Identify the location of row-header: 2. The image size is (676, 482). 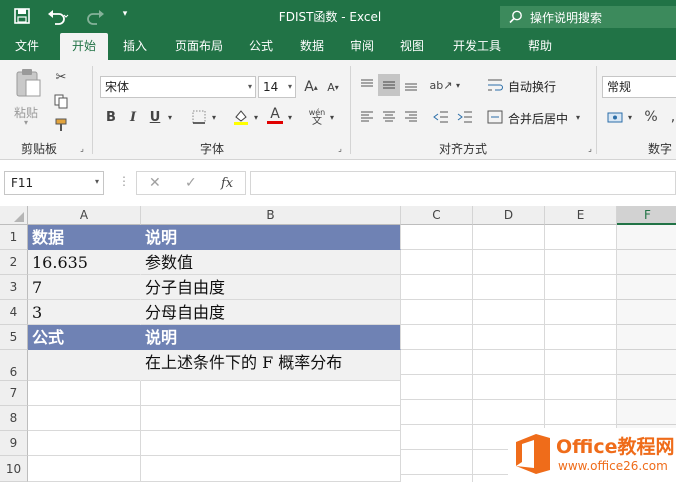
(14, 262).